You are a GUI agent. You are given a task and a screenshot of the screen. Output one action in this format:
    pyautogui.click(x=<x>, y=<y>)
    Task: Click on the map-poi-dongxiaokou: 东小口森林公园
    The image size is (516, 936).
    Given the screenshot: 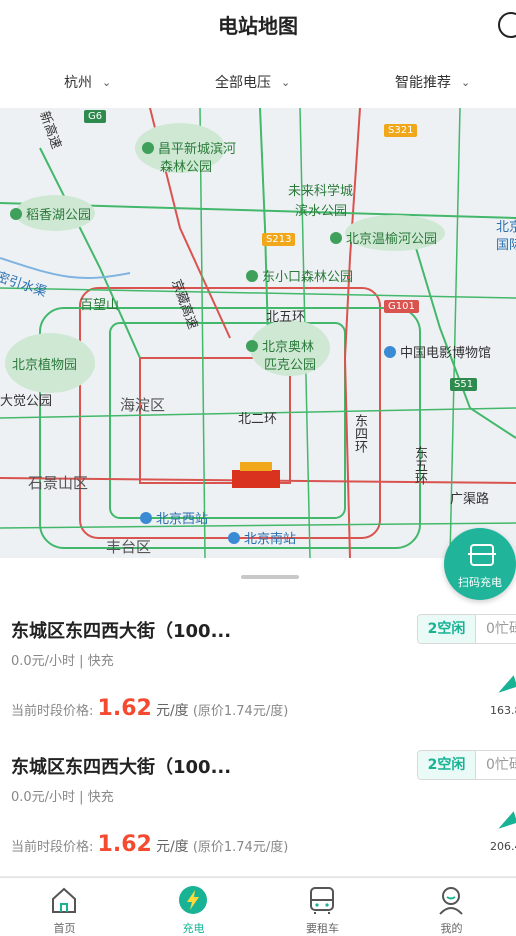 What is the action you would take?
    pyautogui.click(x=299, y=275)
    